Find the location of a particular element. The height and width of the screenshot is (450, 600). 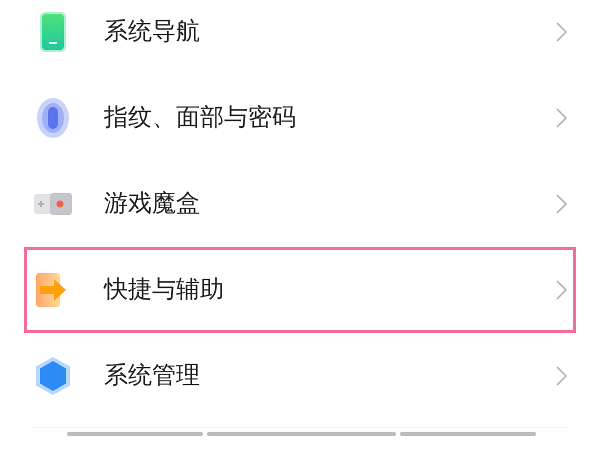

hexagon-icon is located at coordinates (53, 376).